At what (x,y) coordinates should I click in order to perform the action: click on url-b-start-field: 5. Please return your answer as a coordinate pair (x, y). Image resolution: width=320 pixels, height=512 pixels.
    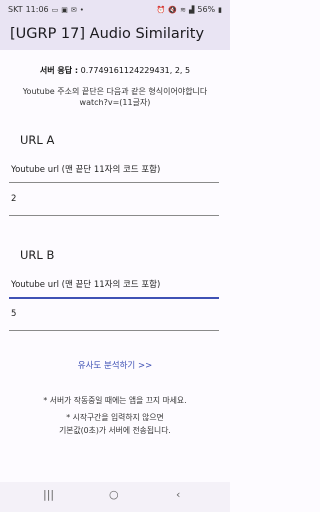
    Looking at the image, I should click on (101, 314).